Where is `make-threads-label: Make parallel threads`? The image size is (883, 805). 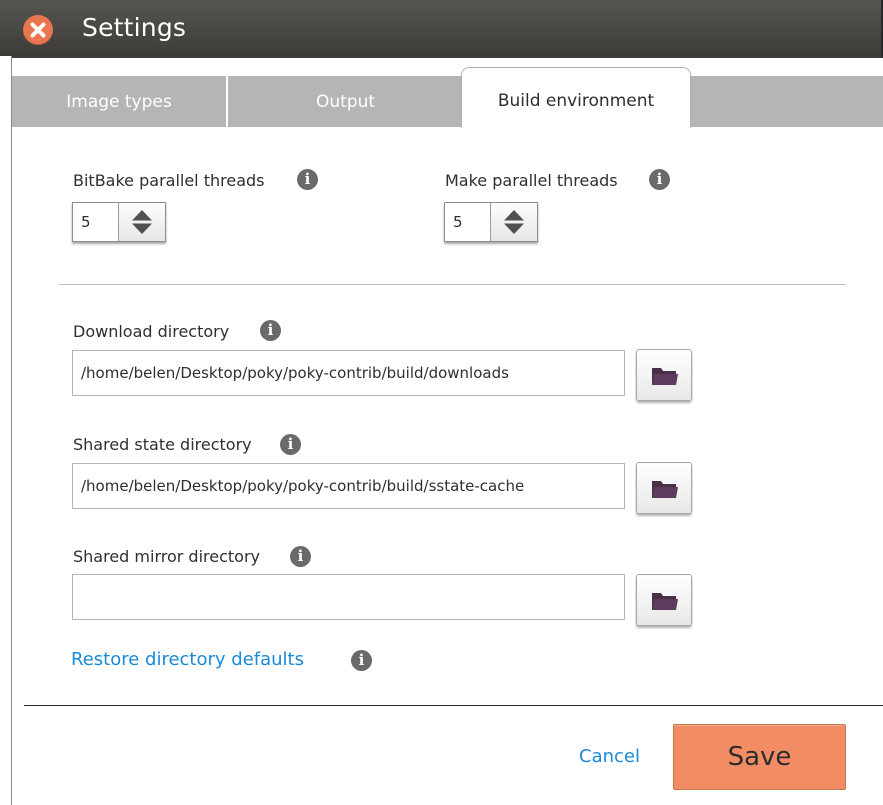 make-threads-label: Make parallel threads is located at coordinates (531, 180).